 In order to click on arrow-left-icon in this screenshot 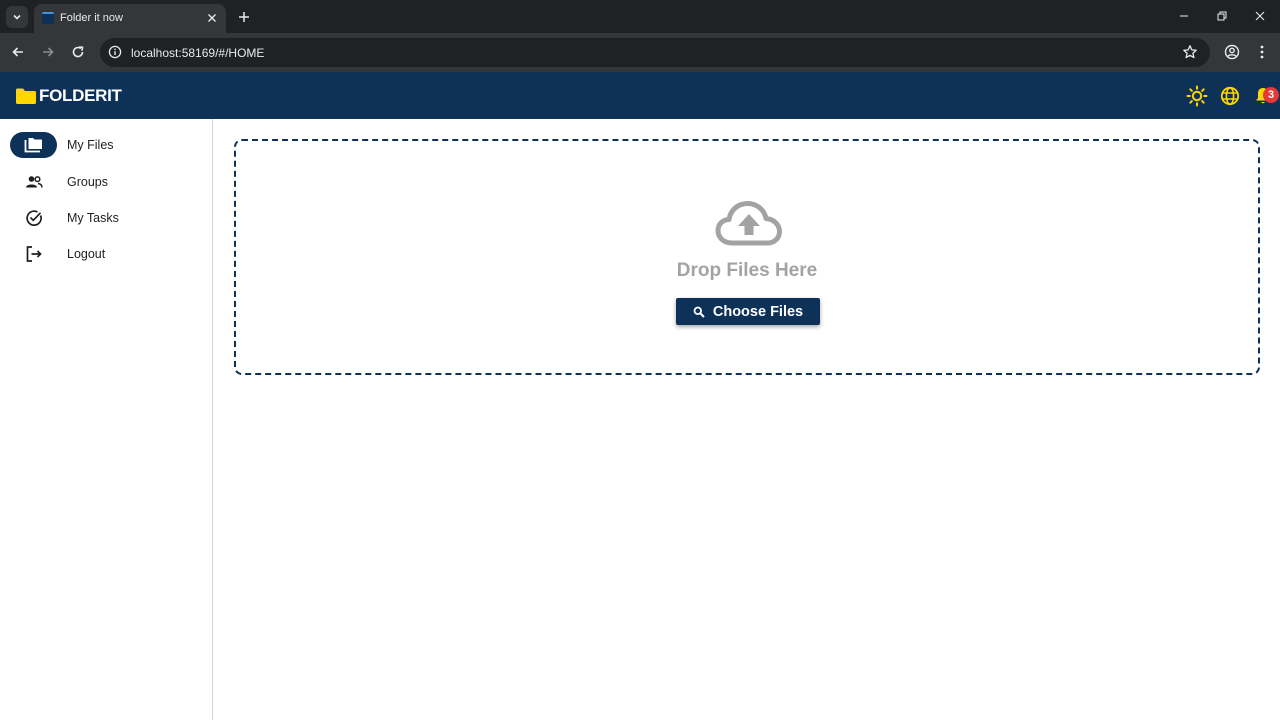, I will do `click(17, 52)`.